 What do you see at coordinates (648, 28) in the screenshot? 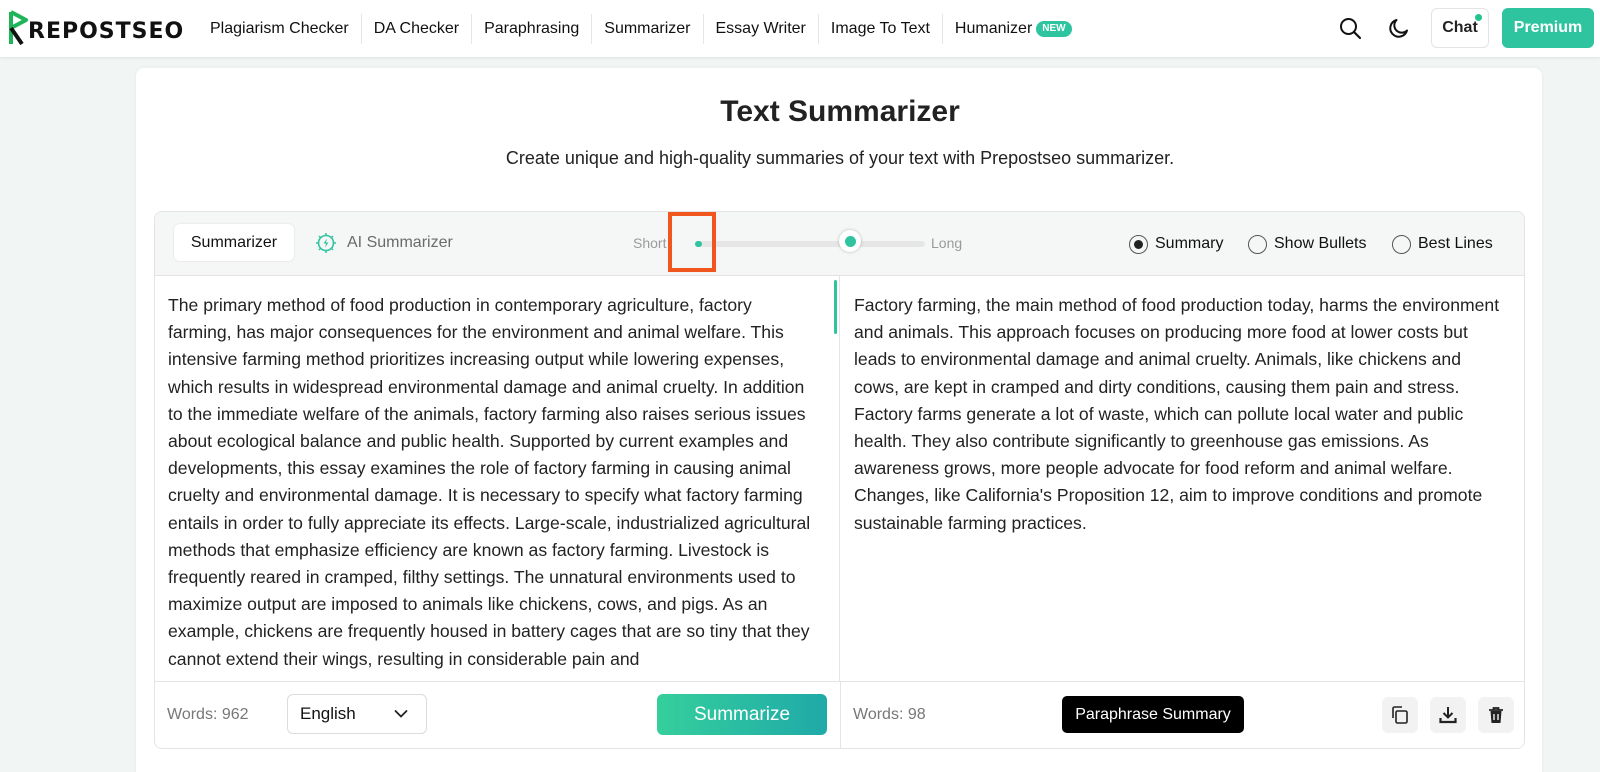
I see `menu-item-summarizer: Summarizer` at bounding box center [648, 28].